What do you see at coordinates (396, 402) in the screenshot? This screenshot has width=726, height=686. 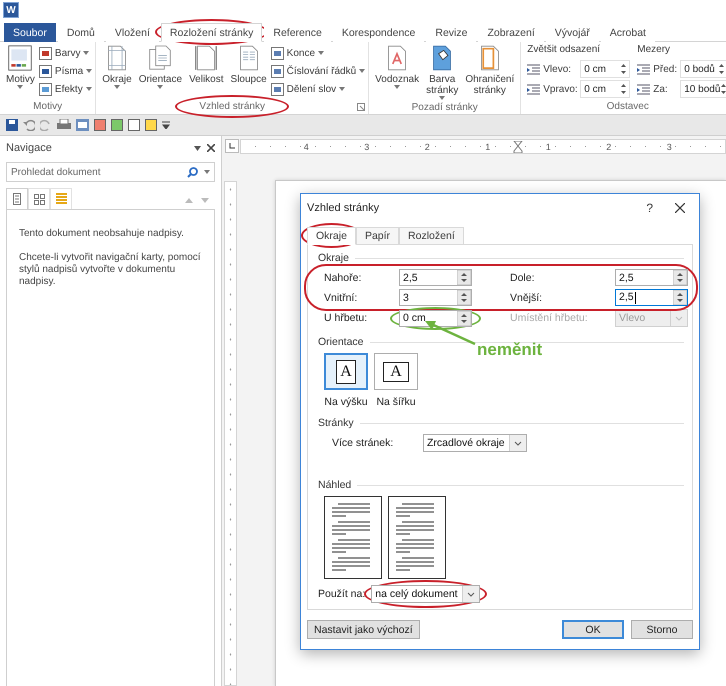 I see `option-label: Na šířku` at bounding box center [396, 402].